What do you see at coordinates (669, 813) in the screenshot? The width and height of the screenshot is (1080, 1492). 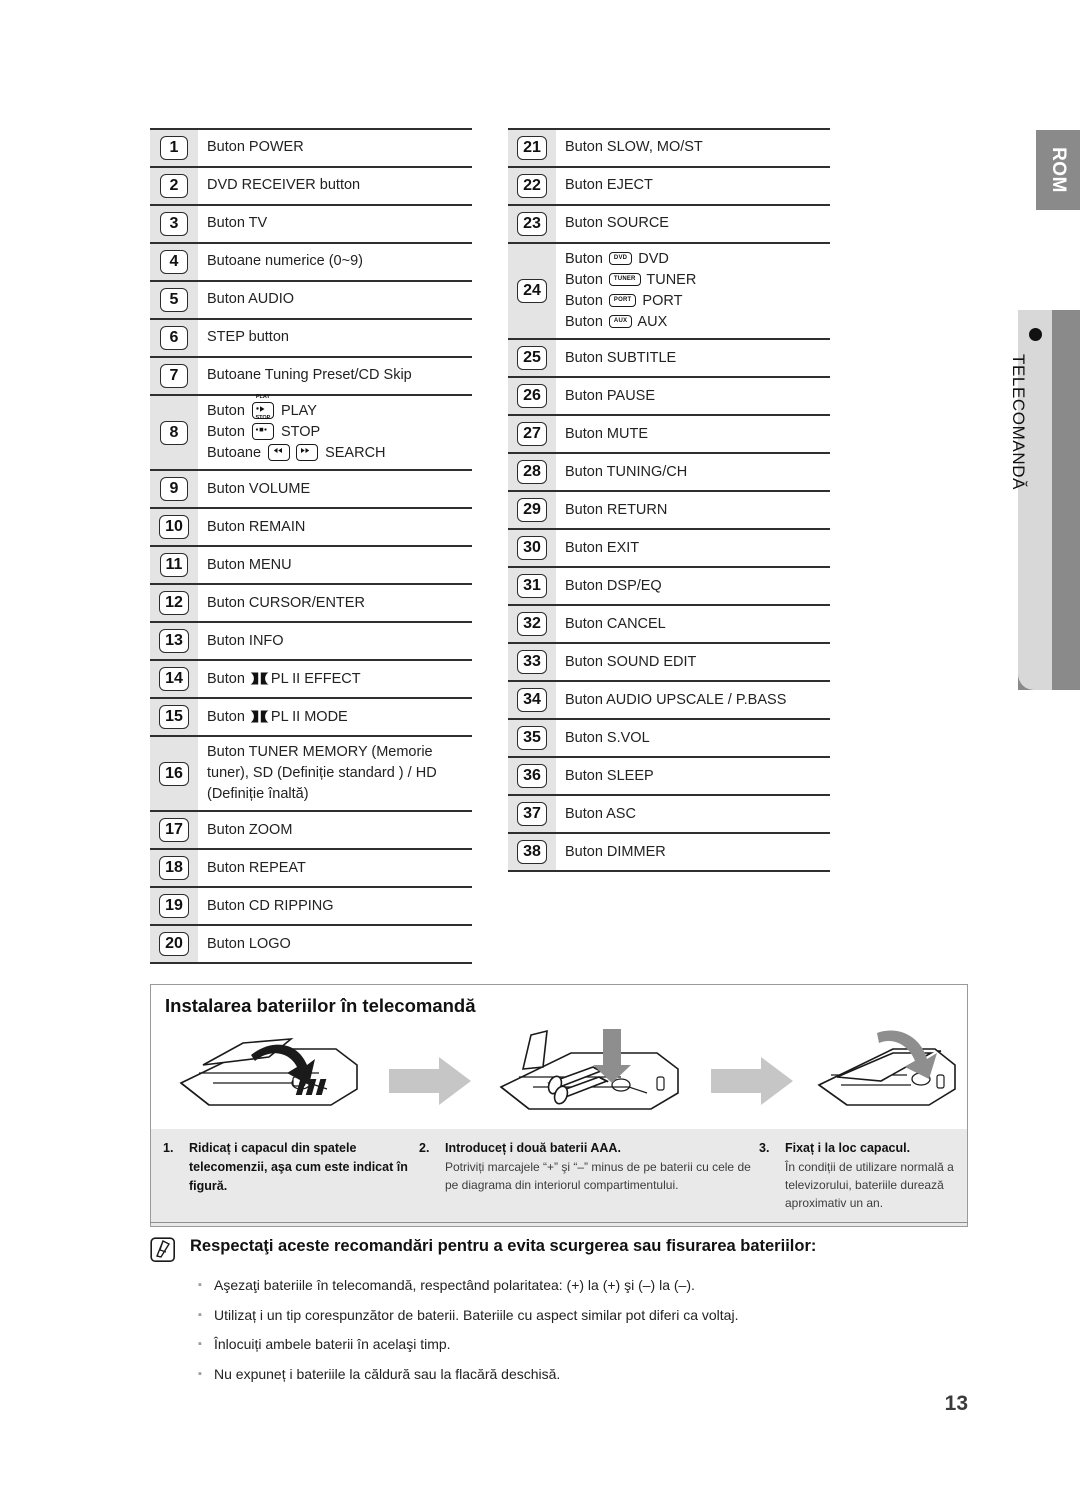 I see `table-row: 37 Buton ASC` at bounding box center [669, 813].